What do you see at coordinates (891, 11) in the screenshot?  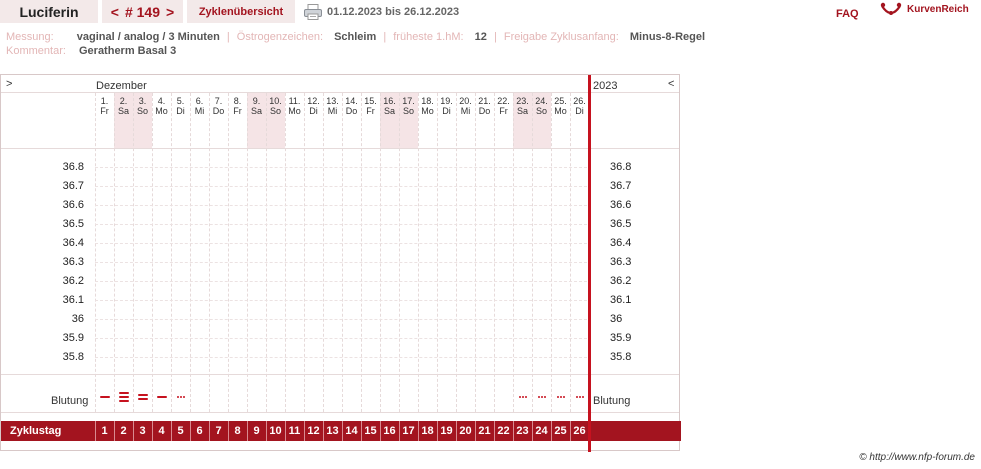 I see `kurvenreich-logo-icon` at bounding box center [891, 11].